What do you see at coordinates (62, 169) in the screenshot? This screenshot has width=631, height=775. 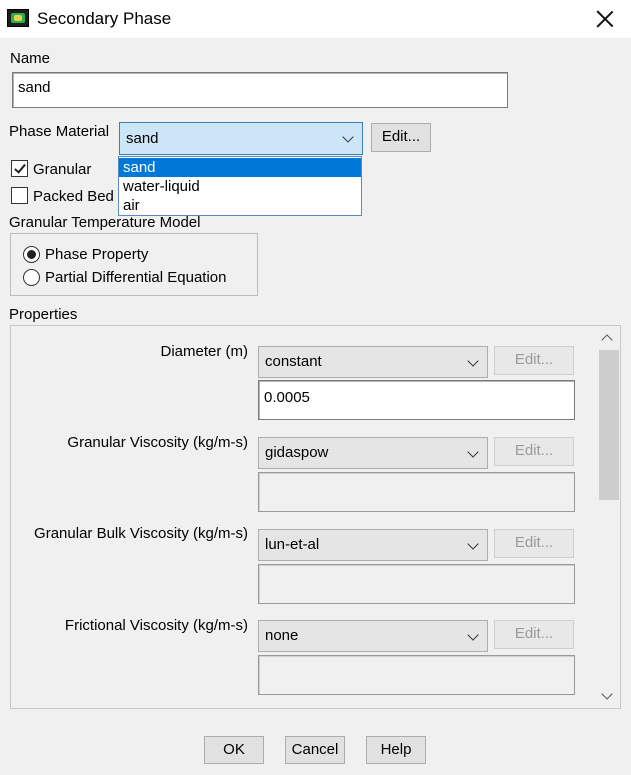 I see `granular-label: Granular` at bounding box center [62, 169].